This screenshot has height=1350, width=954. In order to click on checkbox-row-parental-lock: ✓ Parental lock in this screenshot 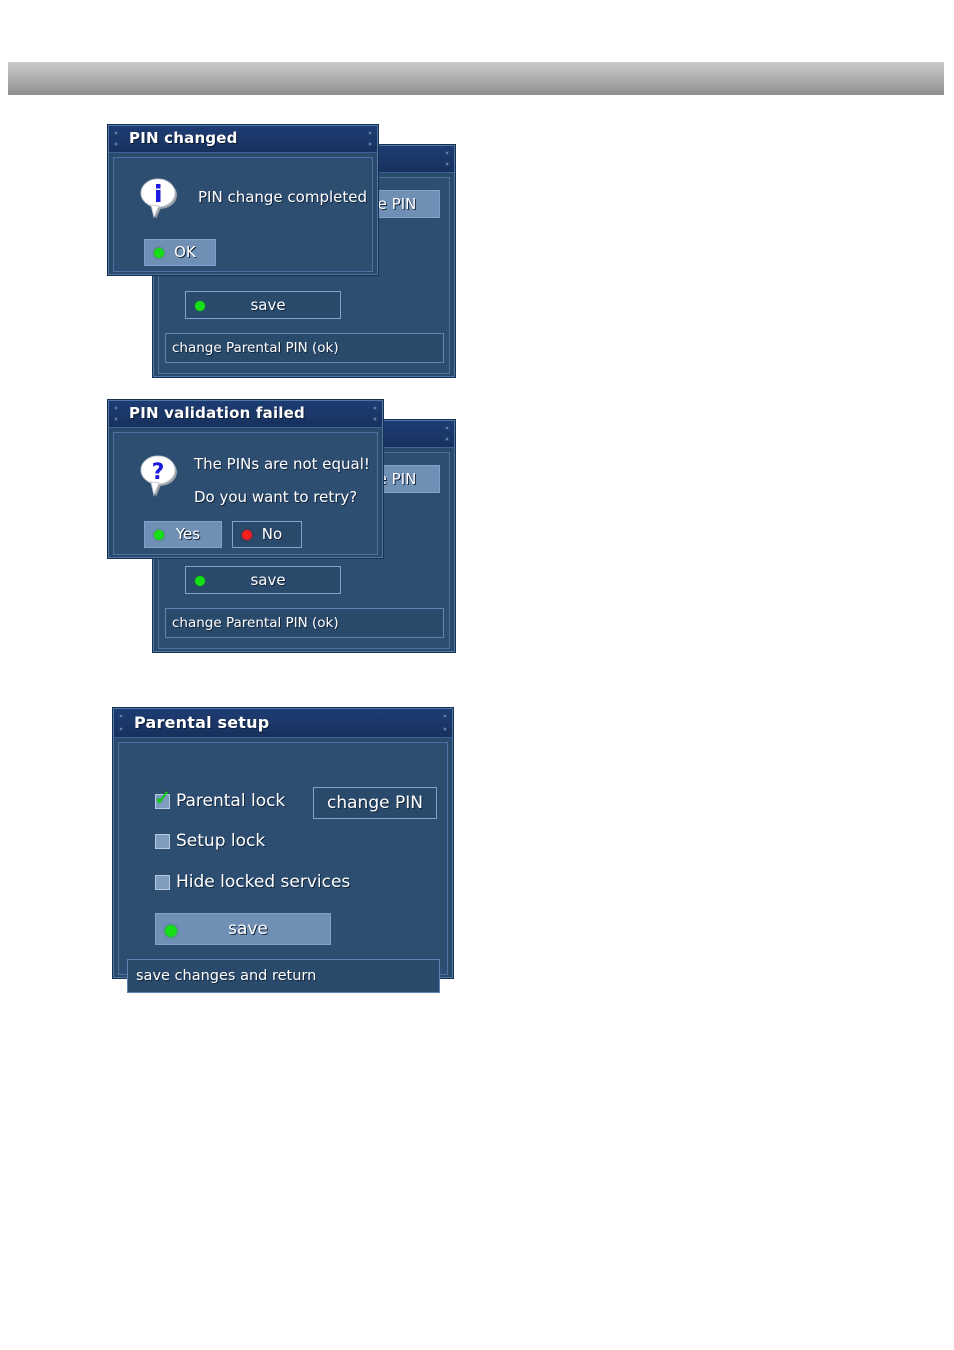, I will do `click(220, 799)`.